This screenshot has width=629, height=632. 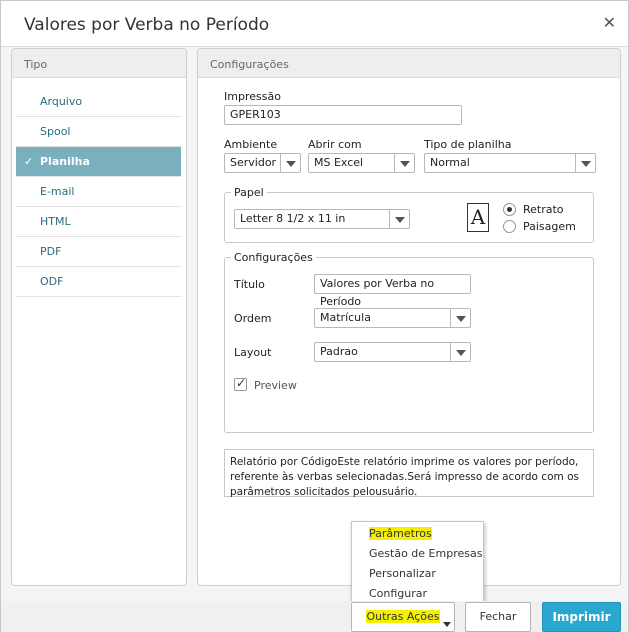 What do you see at coordinates (498, 617) in the screenshot?
I see `fechar-button: Fechar` at bounding box center [498, 617].